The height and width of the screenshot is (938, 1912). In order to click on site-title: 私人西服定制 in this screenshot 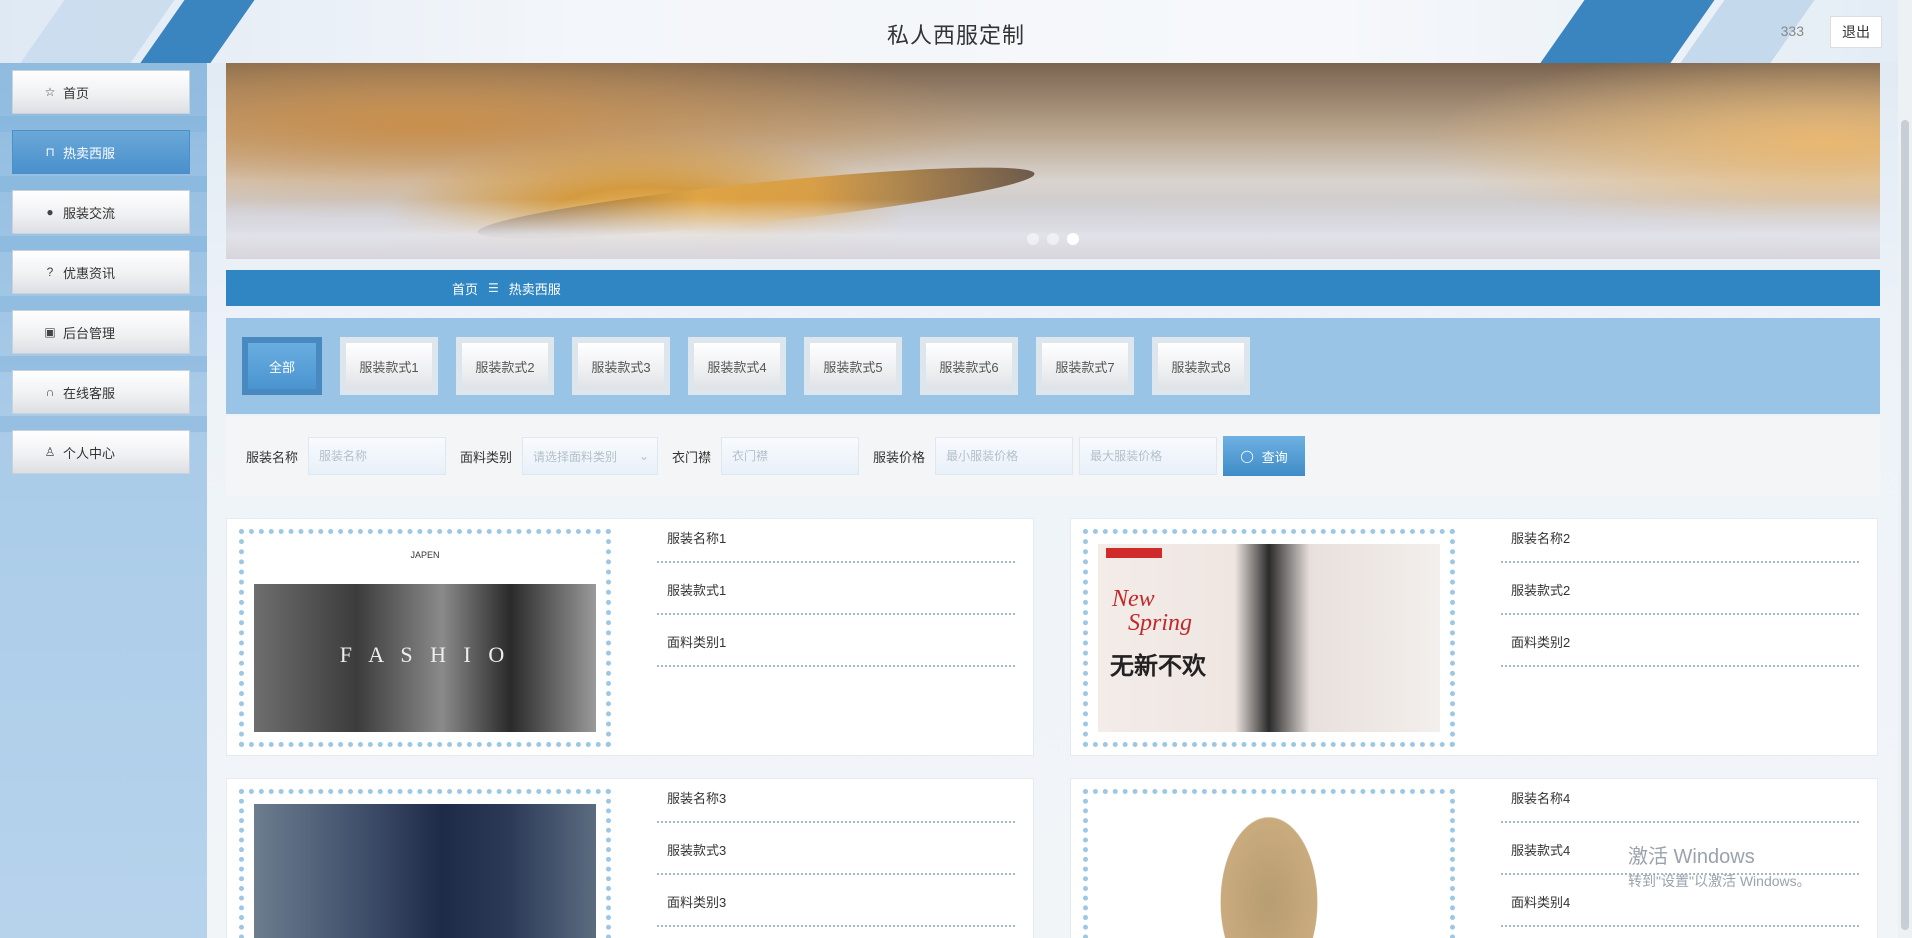, I will do `click(955, 35)`.